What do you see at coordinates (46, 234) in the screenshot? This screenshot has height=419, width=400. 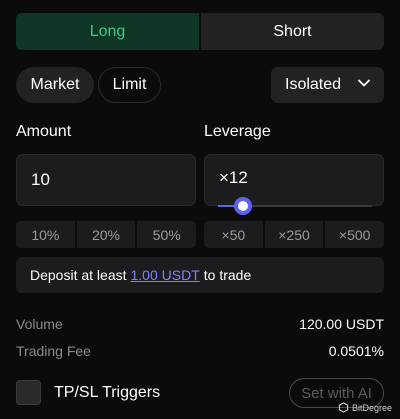 I see `amount-quick-10: 10%` at bounding box center [46, 234].